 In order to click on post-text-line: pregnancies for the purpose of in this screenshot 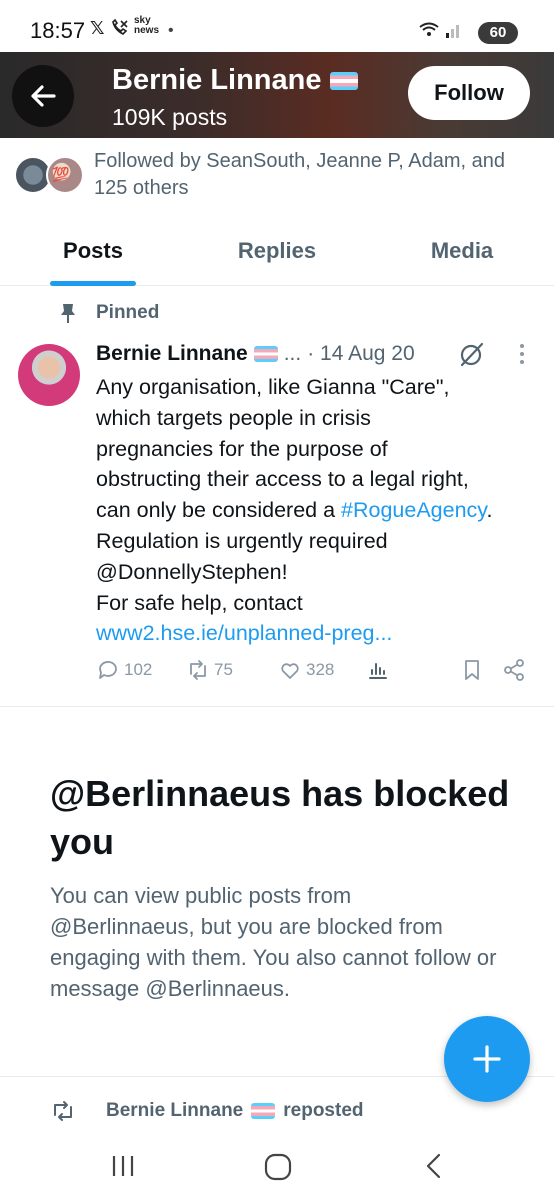, I will do `click(242, 448)`.